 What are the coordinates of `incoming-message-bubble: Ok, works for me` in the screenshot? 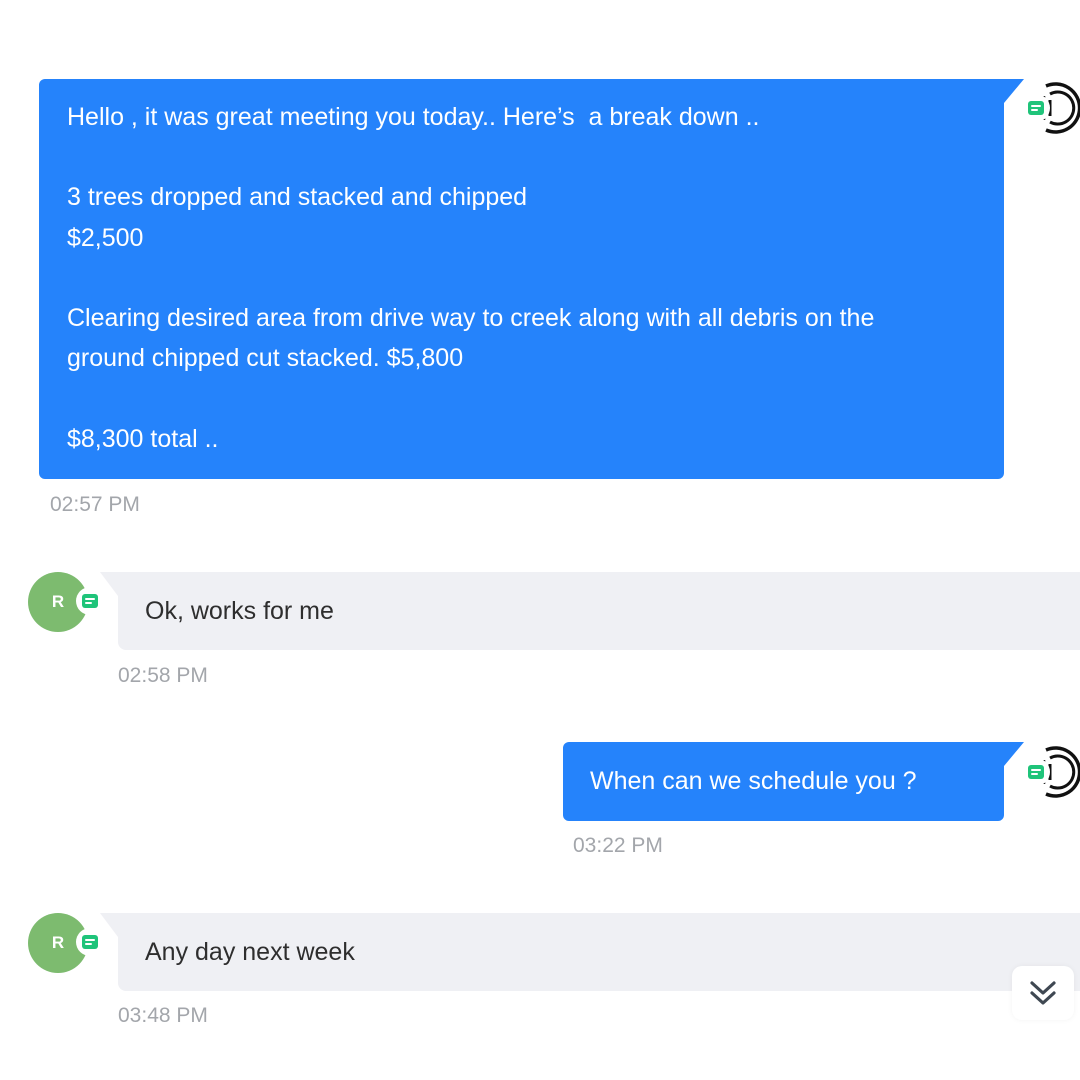 It's located at (590, 611).